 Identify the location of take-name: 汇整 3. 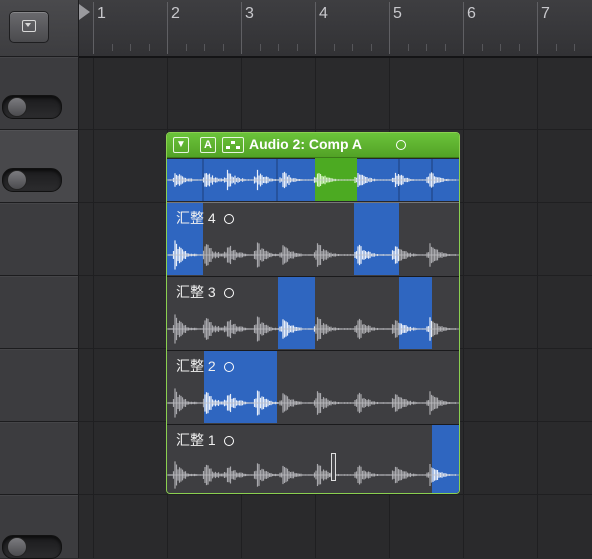
(196, 292).